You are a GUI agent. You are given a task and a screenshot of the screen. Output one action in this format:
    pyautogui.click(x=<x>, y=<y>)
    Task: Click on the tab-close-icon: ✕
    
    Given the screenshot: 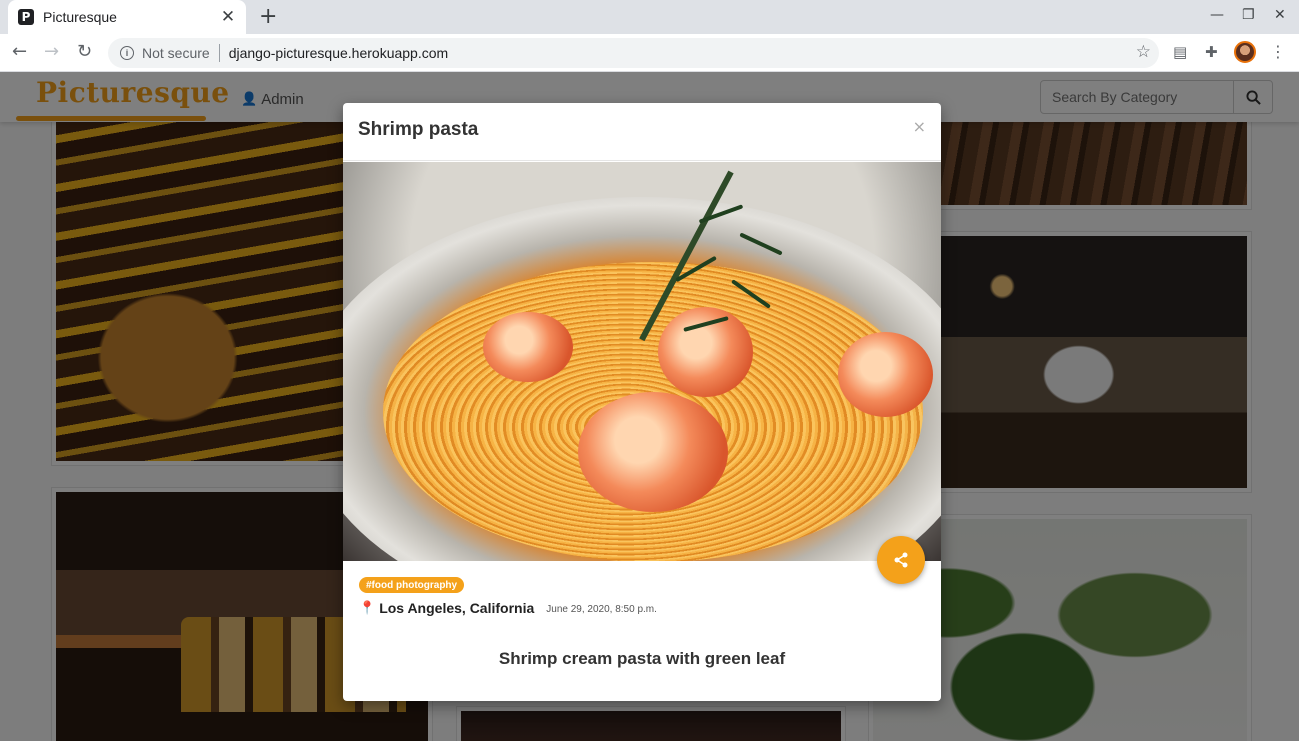 What is the action you would take?
    pyautogui.click(x=228, y=17)
    